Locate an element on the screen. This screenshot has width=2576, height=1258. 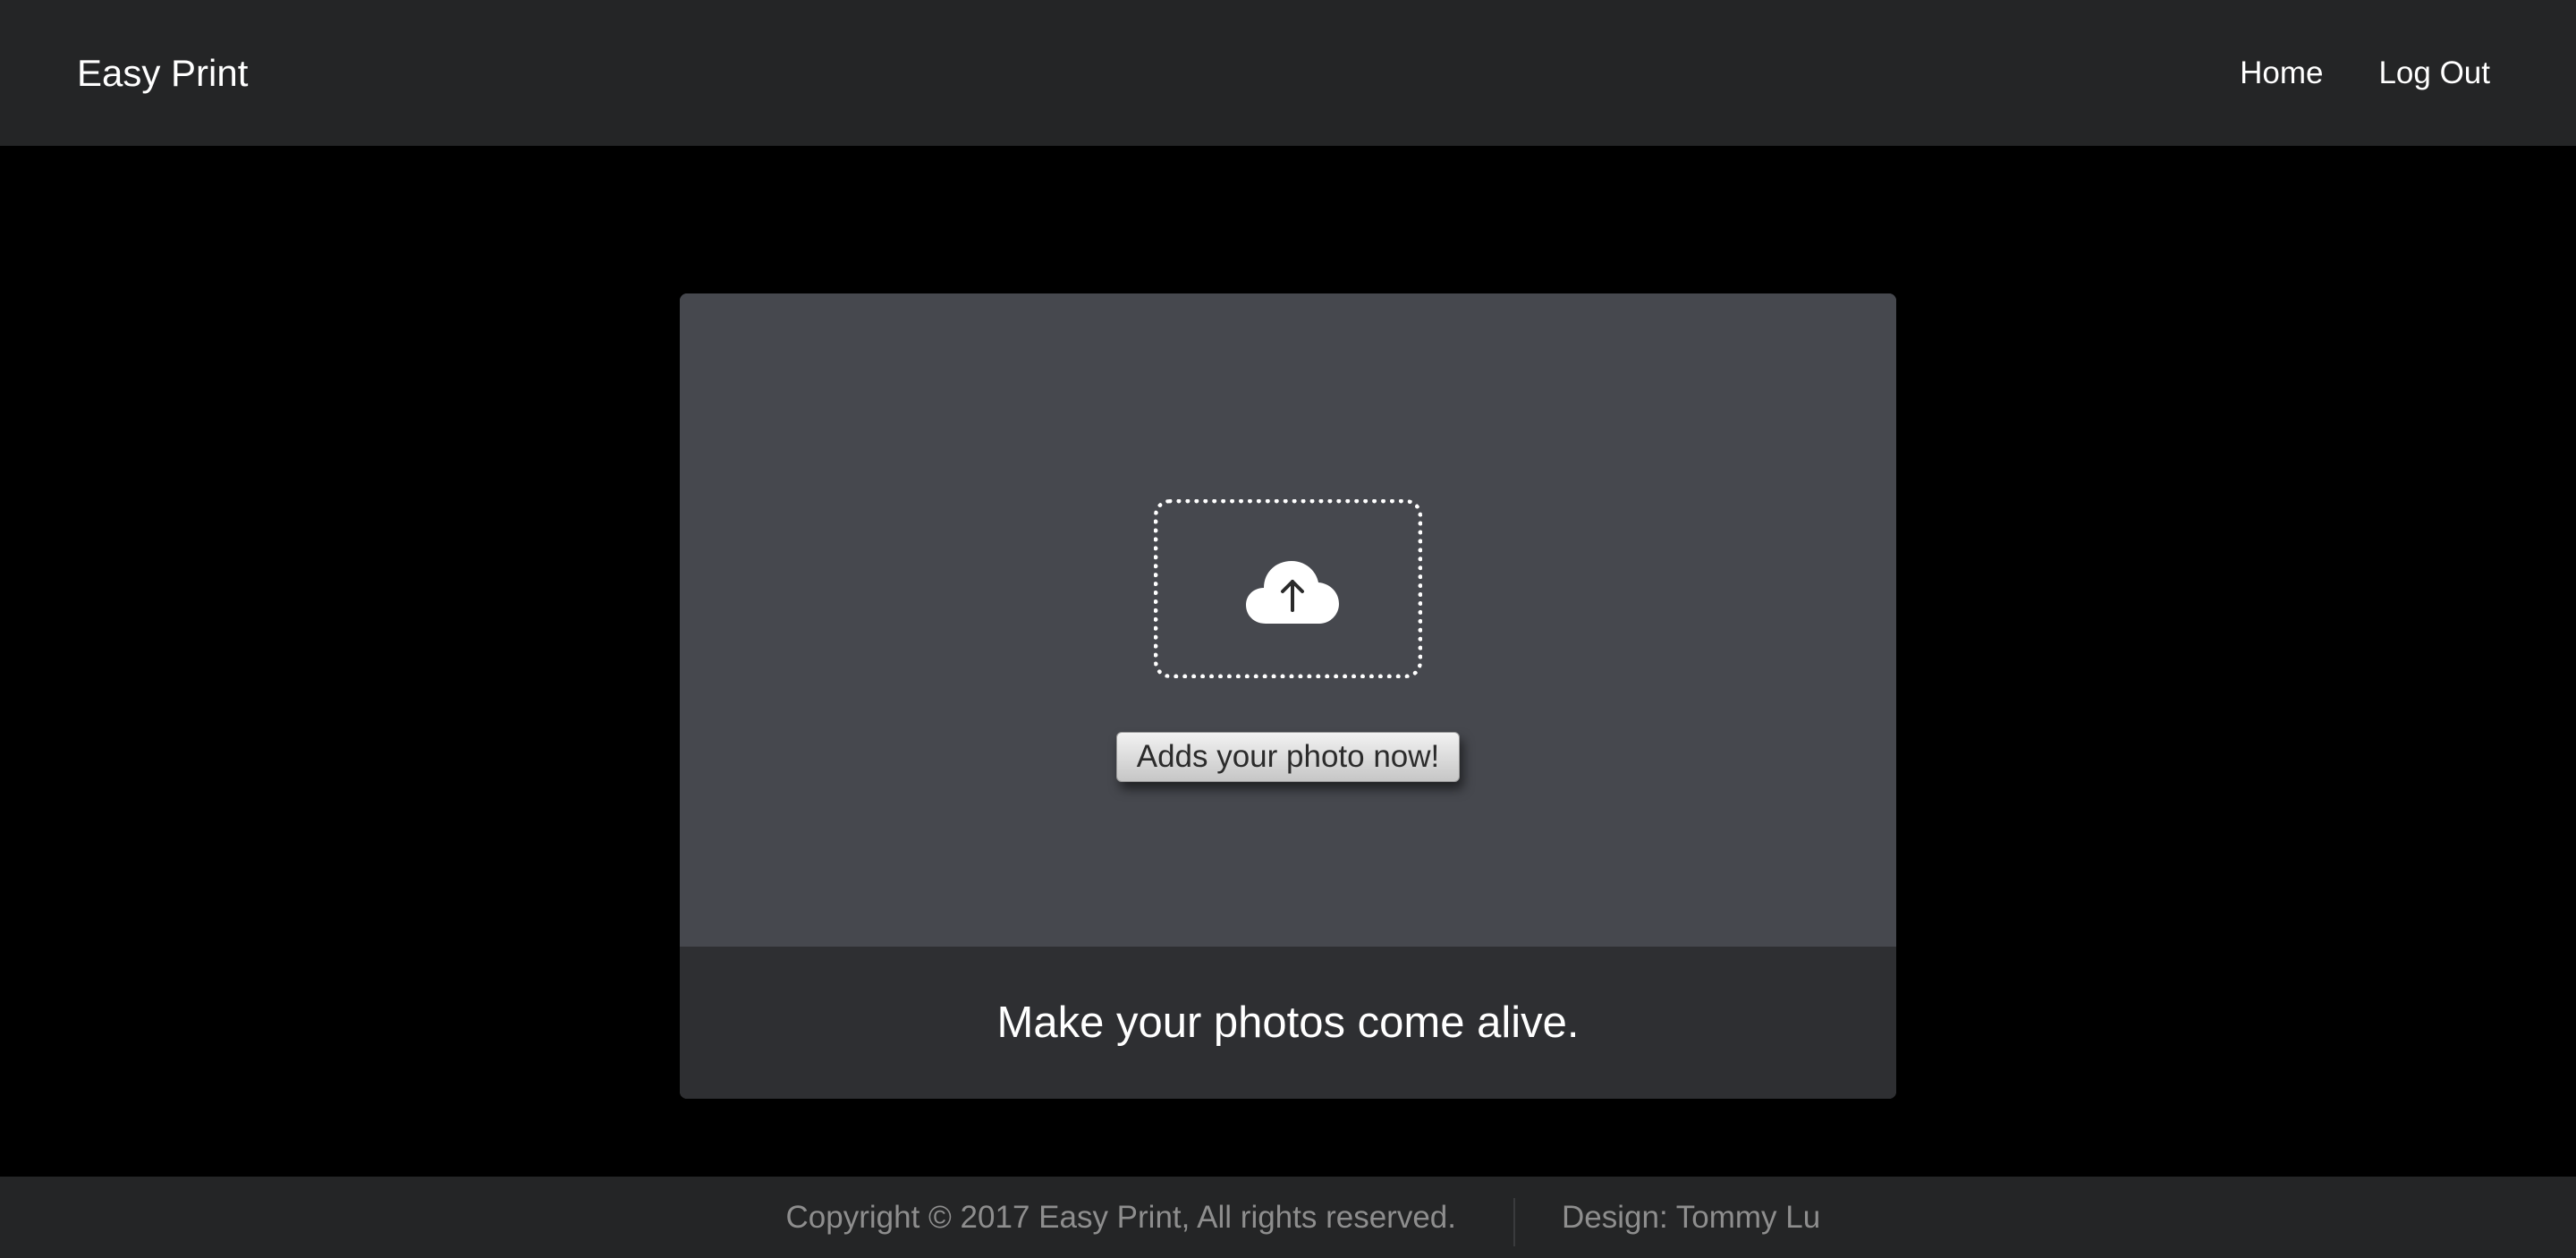
tagline-banner: Make your photos come alive. is located at coordinates (1288, 1023).